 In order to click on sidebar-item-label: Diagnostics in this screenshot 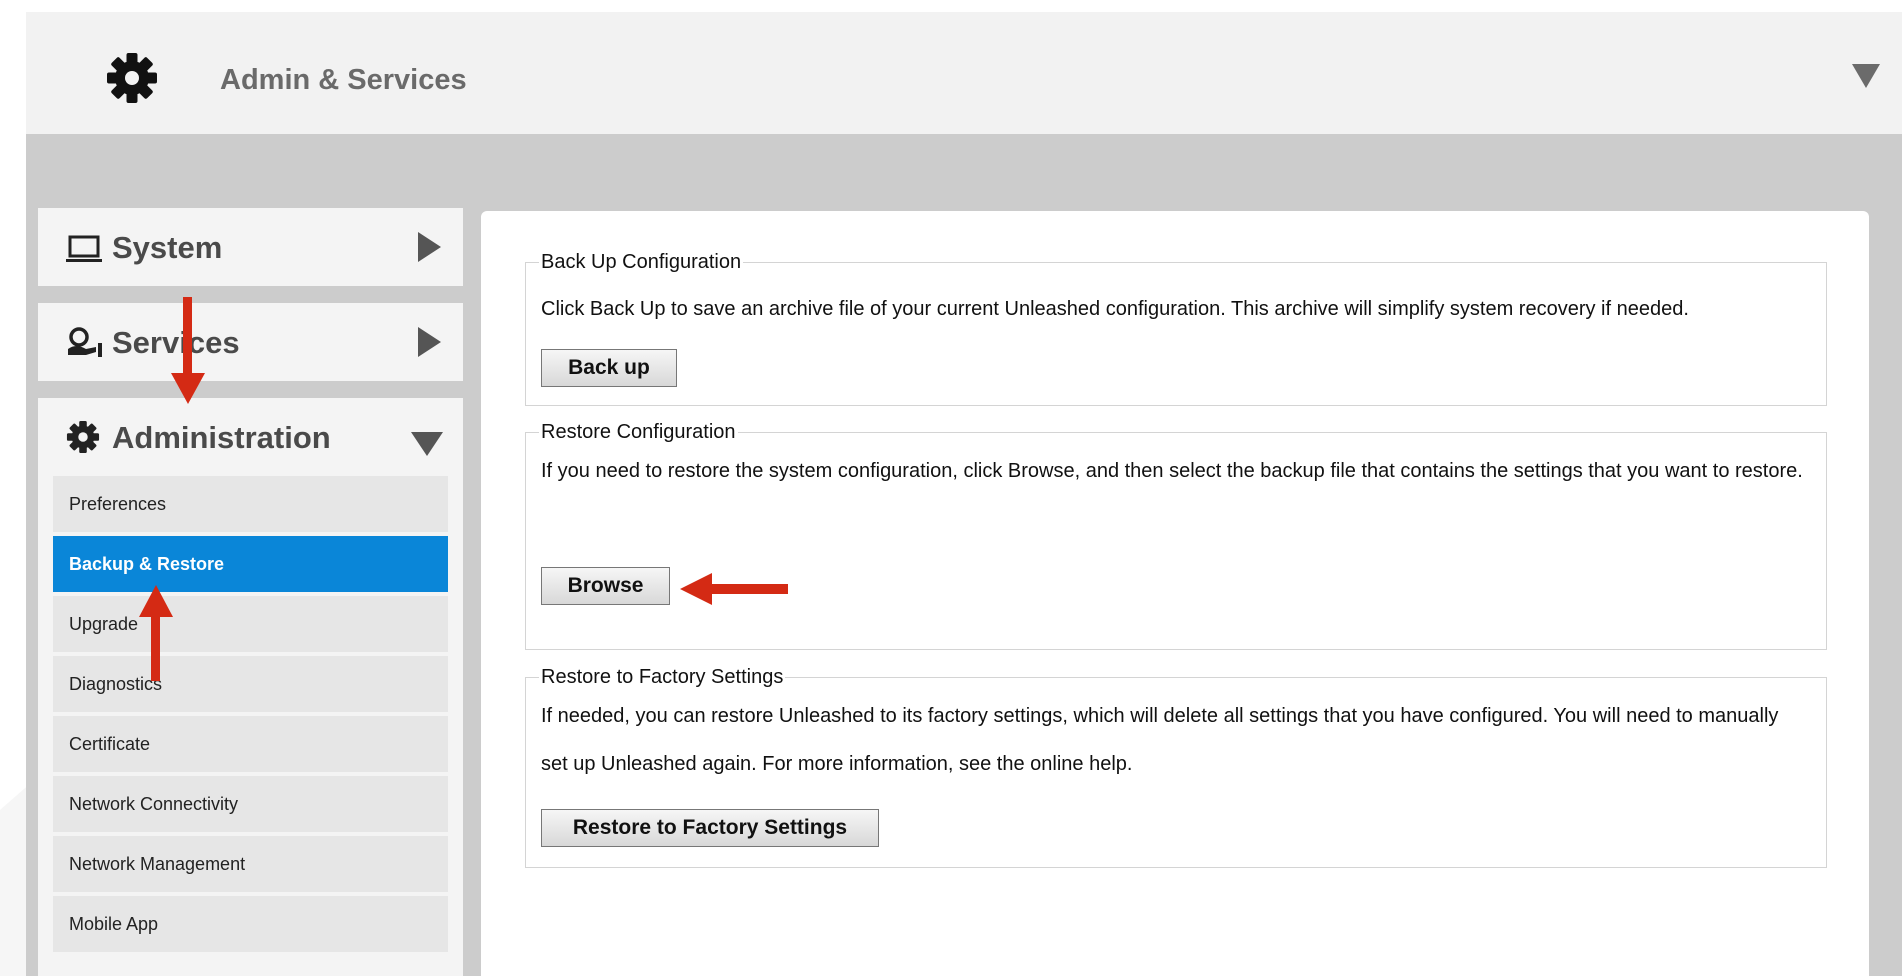, I will do `click(116, 684)`.